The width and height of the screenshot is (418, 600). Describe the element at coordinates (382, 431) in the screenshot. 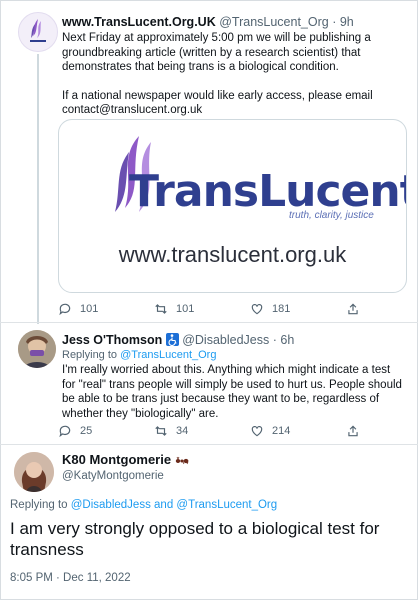

I see `tweet2-share-button` at that location.